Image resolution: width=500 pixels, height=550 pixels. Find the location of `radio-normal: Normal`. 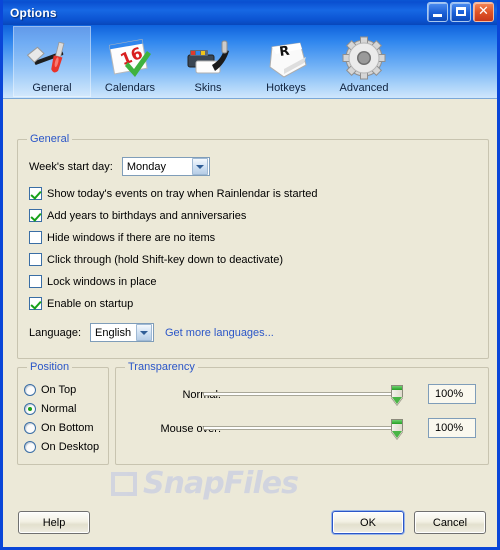

radio-normal: Normal is located at coordinates (50, 409).